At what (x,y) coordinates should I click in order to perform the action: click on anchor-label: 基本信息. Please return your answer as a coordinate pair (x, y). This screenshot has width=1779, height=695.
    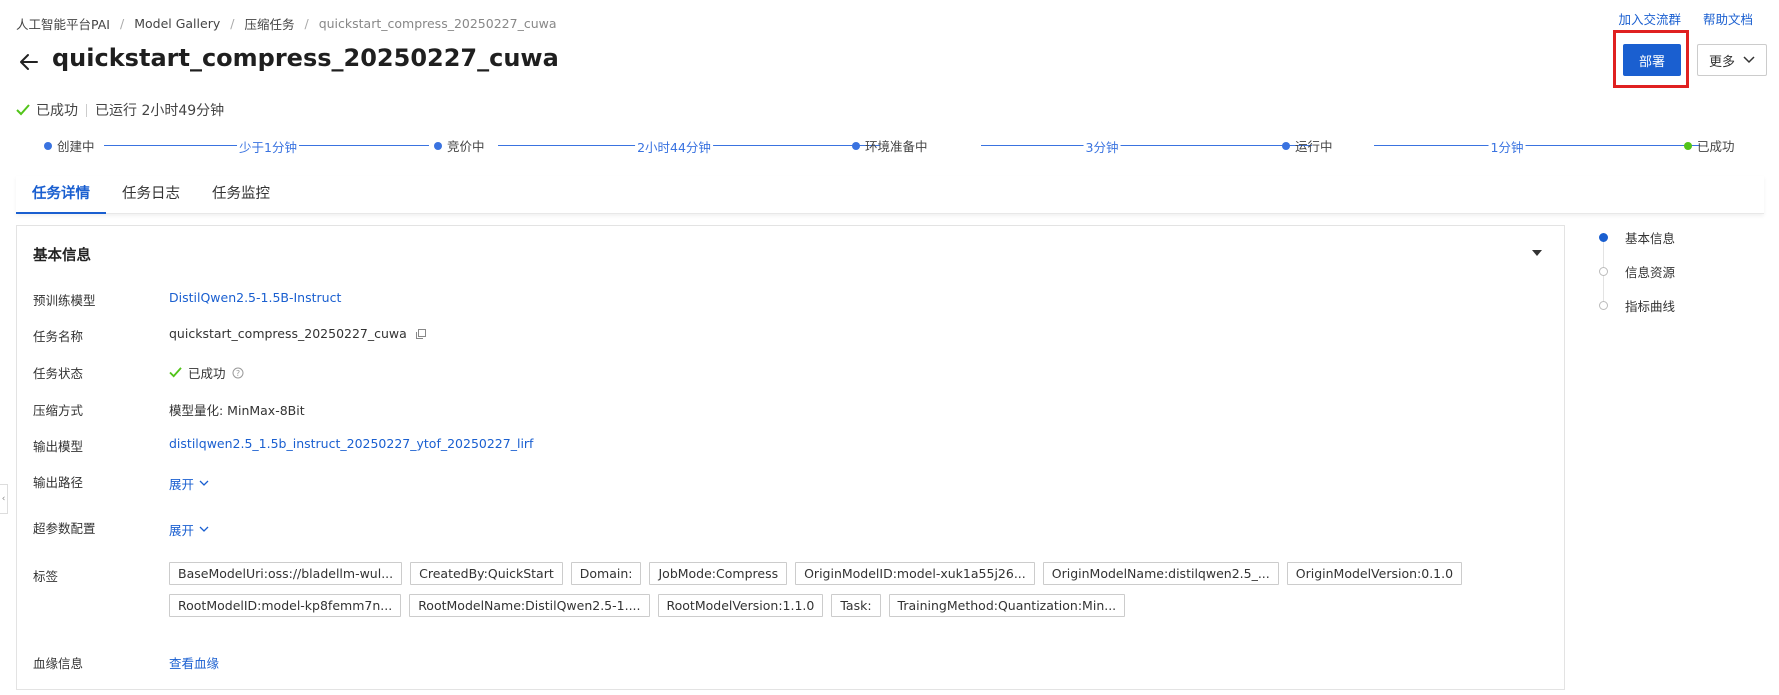
    Looking at the image, I should click on (1650, 238).